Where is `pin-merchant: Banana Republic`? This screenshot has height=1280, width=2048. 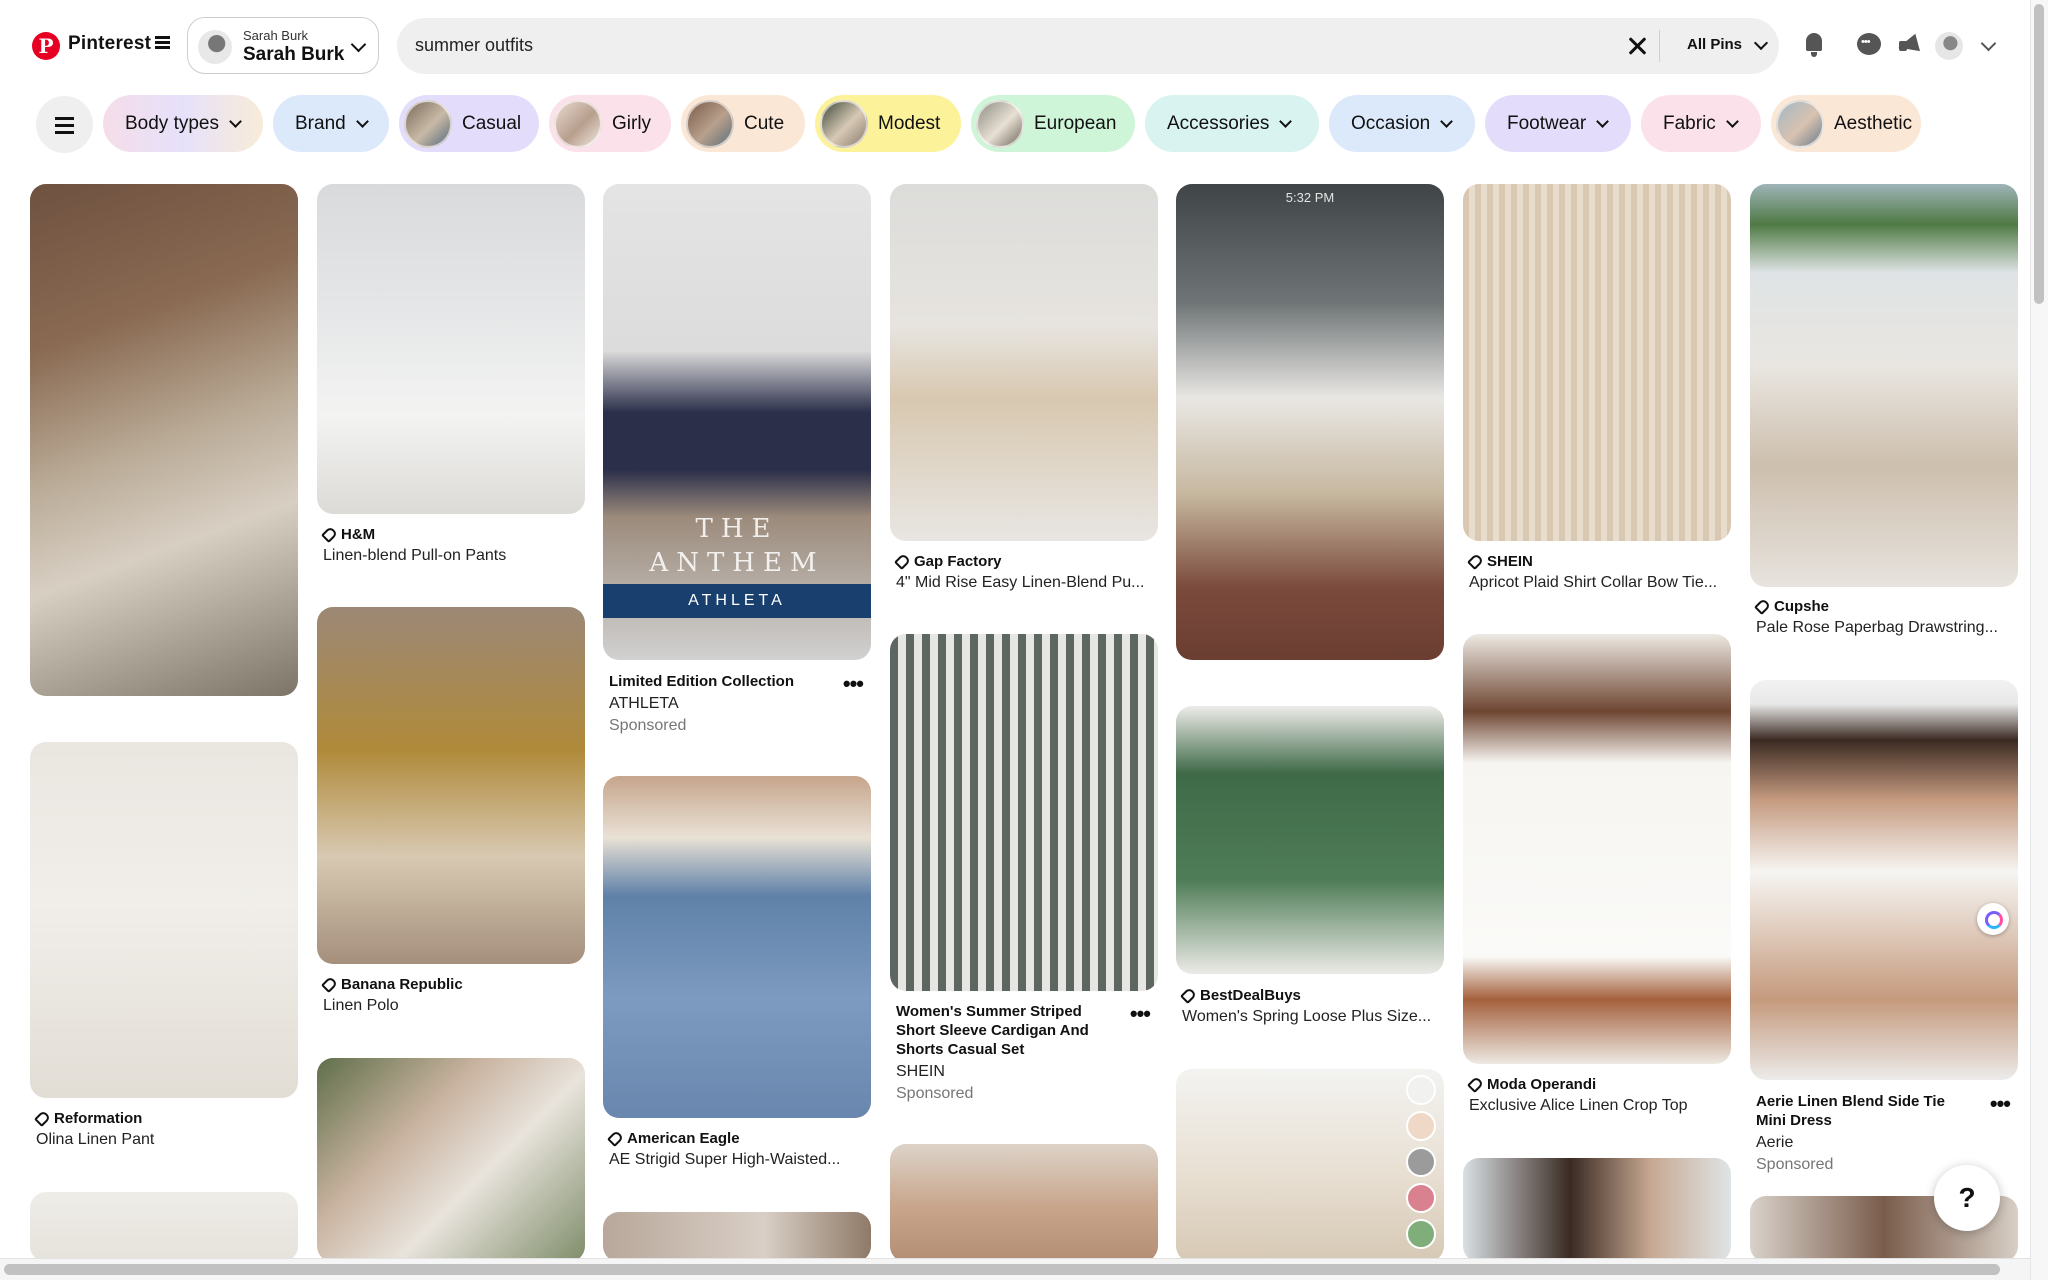
pin-merchant: Banana Republic is located at coordinates (402, 984).